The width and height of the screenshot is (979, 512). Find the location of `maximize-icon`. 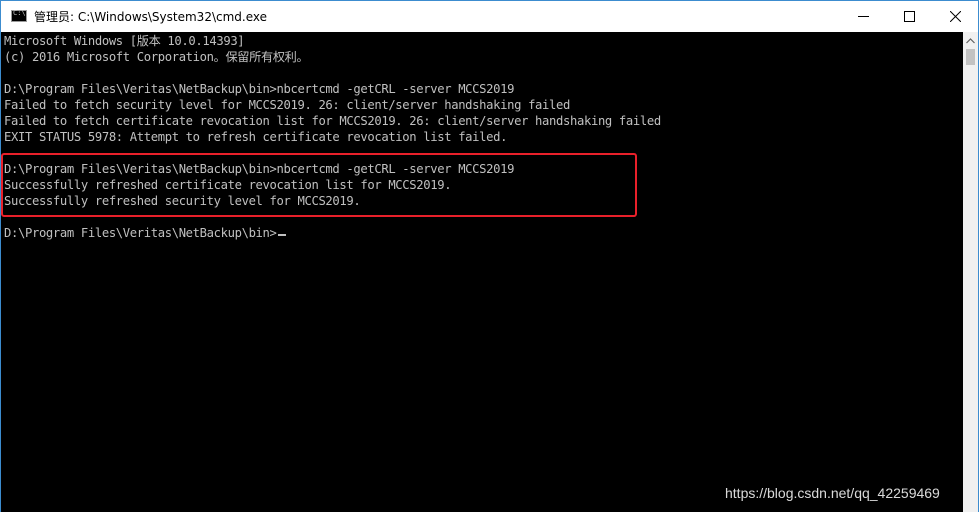

maximize-icon is located at coordinates (909, 16).